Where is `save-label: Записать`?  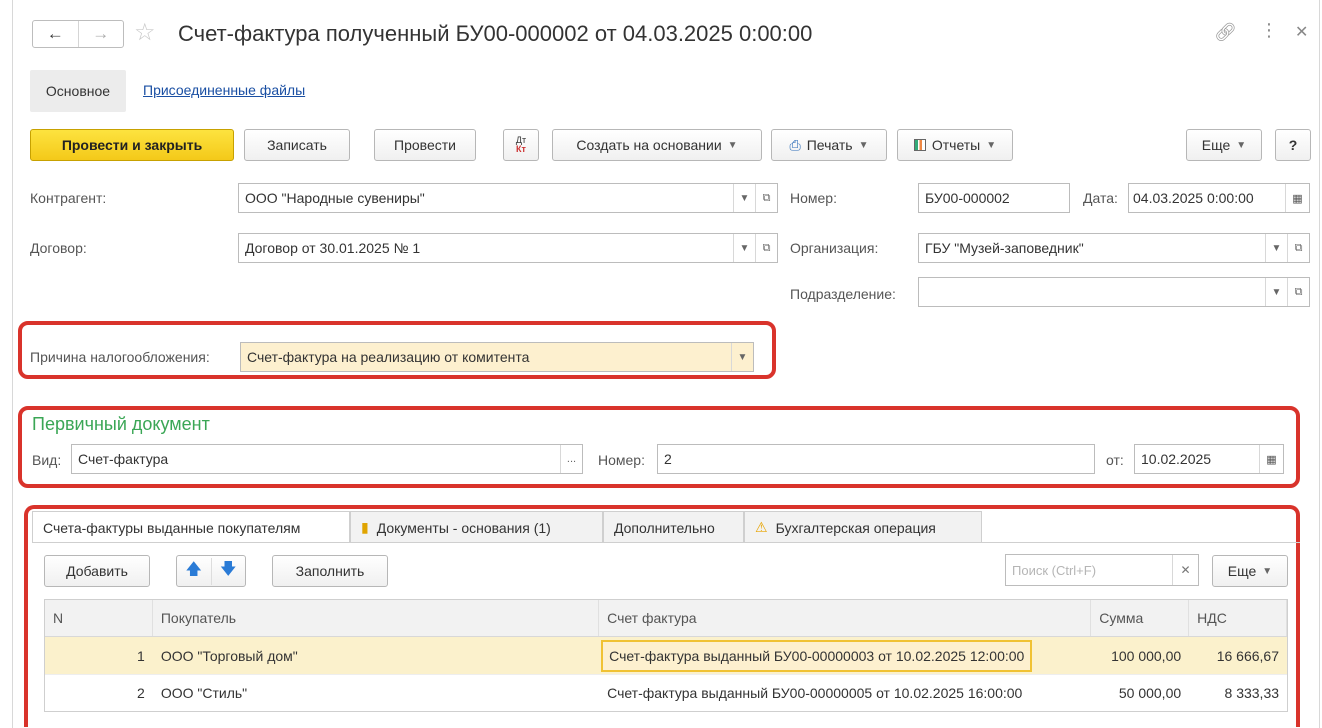
save-label: Записать is located at coordinates (297, 145).